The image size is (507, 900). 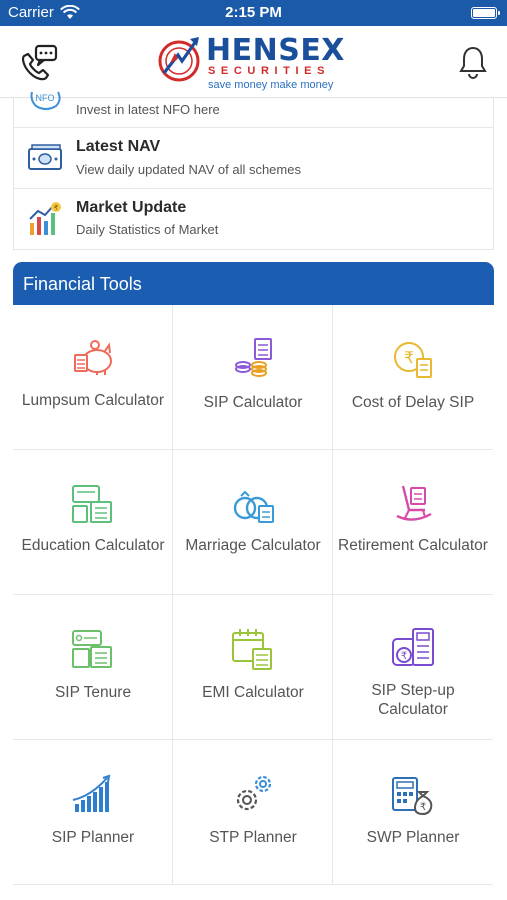 What do you see at coordinates (82, 284) in the screenshot?
I see `financial-tools-title: Financial Tools` at bounding box center [82, 284].